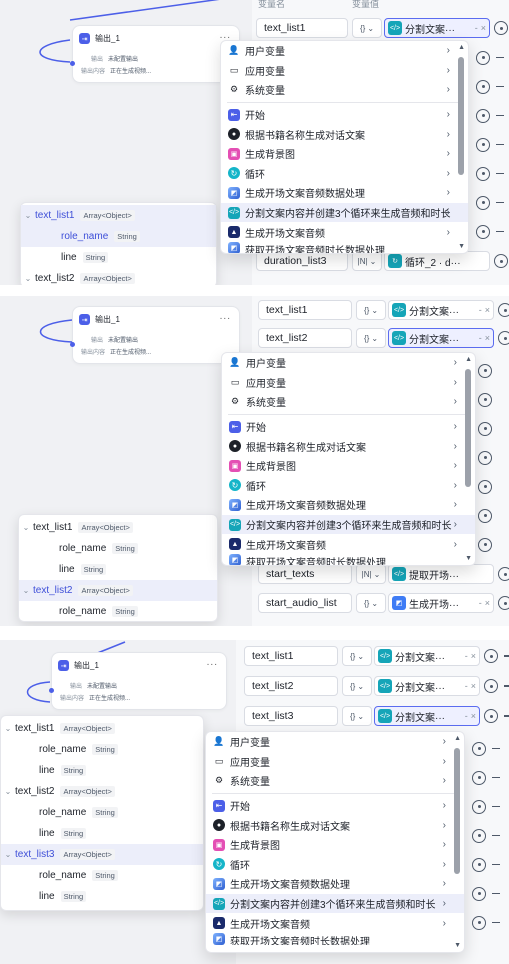 Image resolution: width=509 pixels, height=964 pixels. What do you see at coordinates (441, 603) in the screenshot?
I see `variable-value-field: ◩ 生成开场··· - ×` at bounding box center [441, 603].